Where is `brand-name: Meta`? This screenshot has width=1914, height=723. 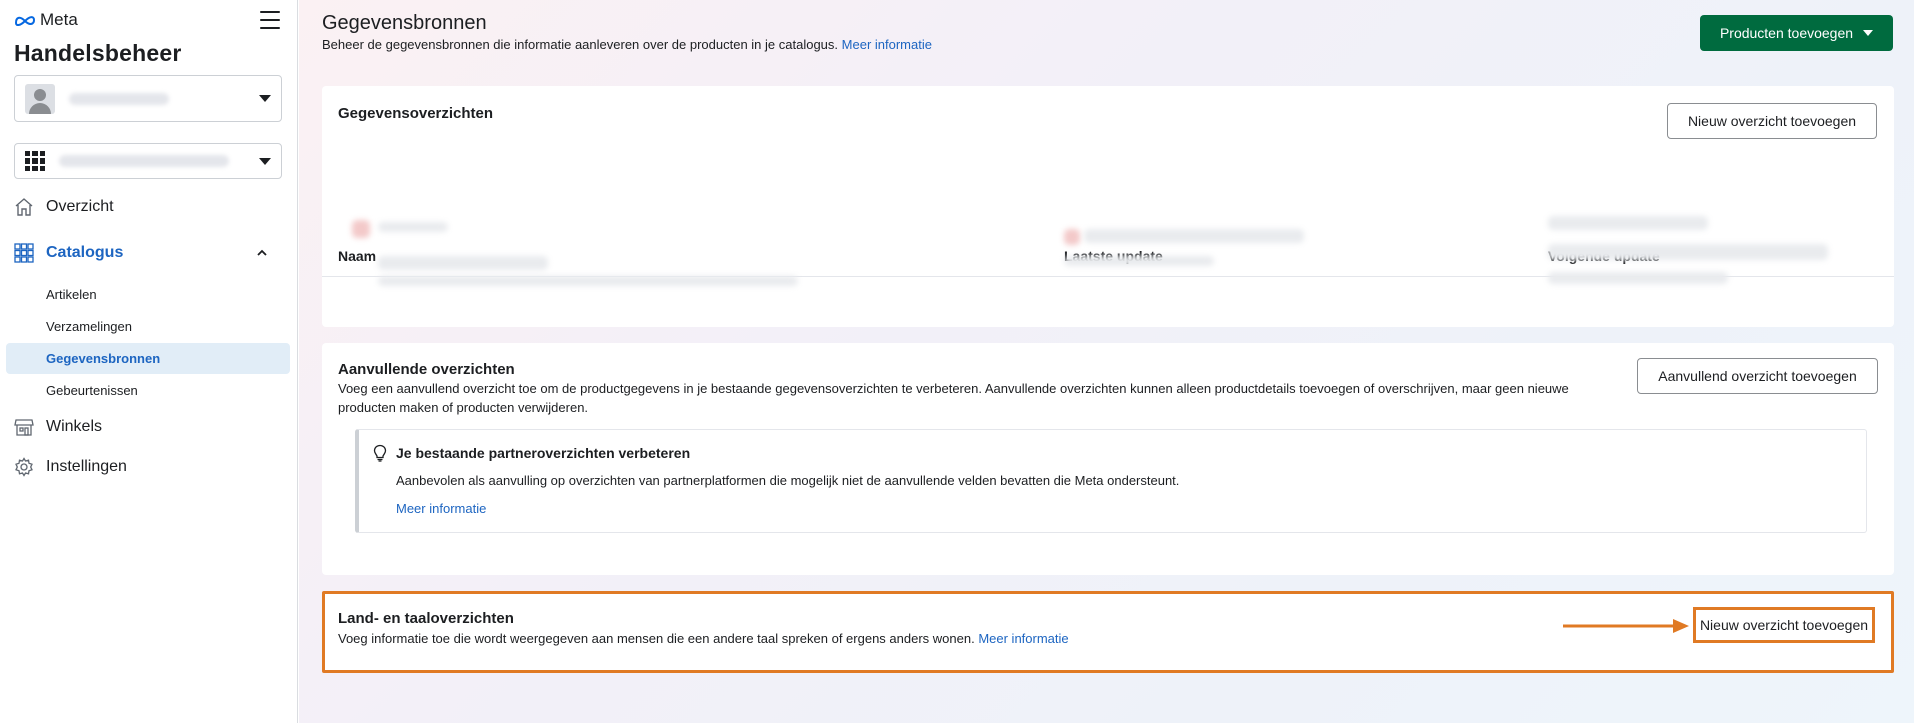 brand-name: Meta is located at coordinates (59, 19).